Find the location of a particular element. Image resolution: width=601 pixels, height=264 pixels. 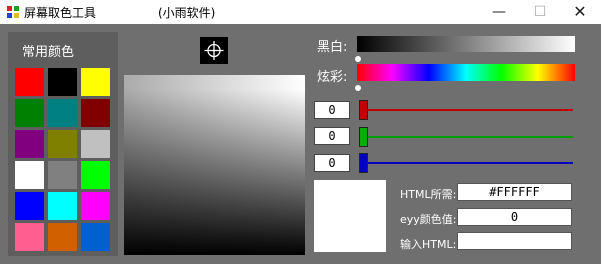

window-title: 屏幕取色工具 is located at coordinates (60, 13).